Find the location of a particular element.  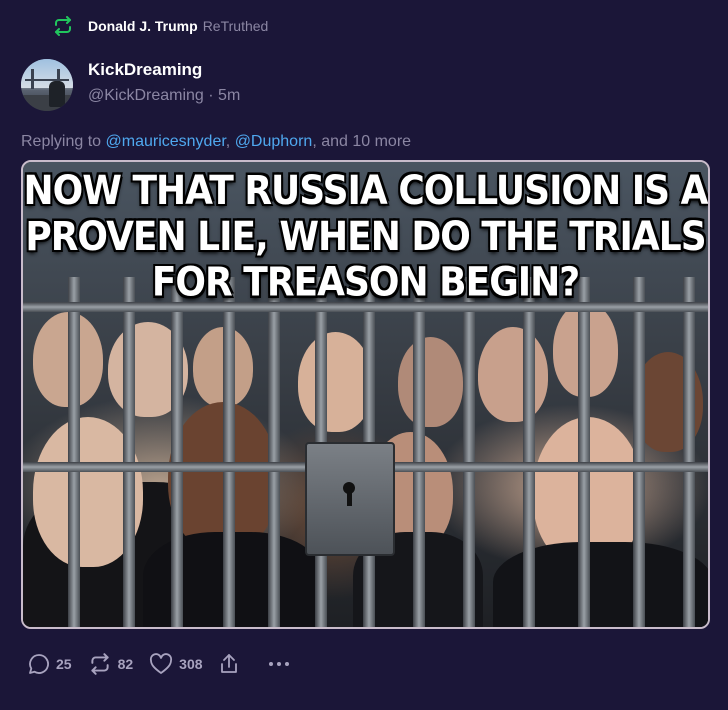

share-button is located at coordinates (229, 664).